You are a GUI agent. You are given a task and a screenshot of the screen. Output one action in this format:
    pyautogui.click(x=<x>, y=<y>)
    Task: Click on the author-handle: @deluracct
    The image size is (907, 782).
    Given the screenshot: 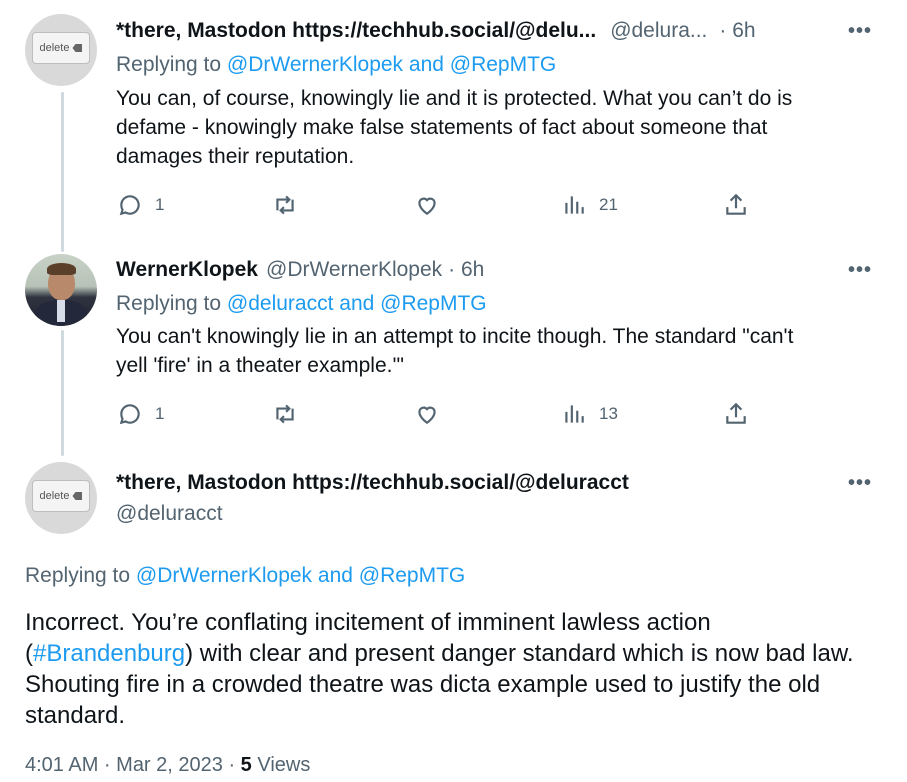 What is the action you would take?
    pyautogui.click(x=169, y=514)
    